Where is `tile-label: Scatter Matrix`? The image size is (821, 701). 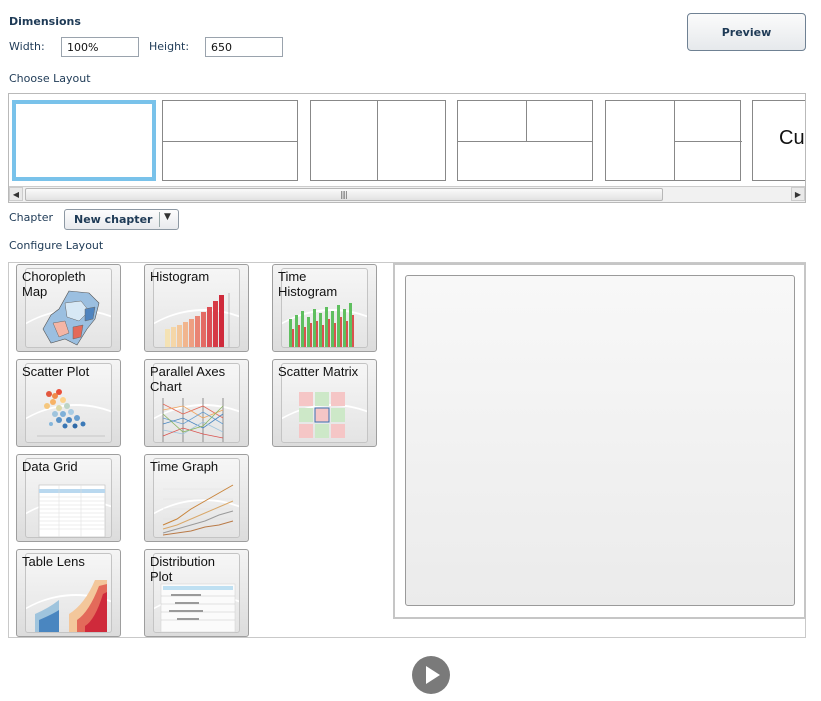
tile-label: Scatter Matrix is located at coordinates (318, 371).